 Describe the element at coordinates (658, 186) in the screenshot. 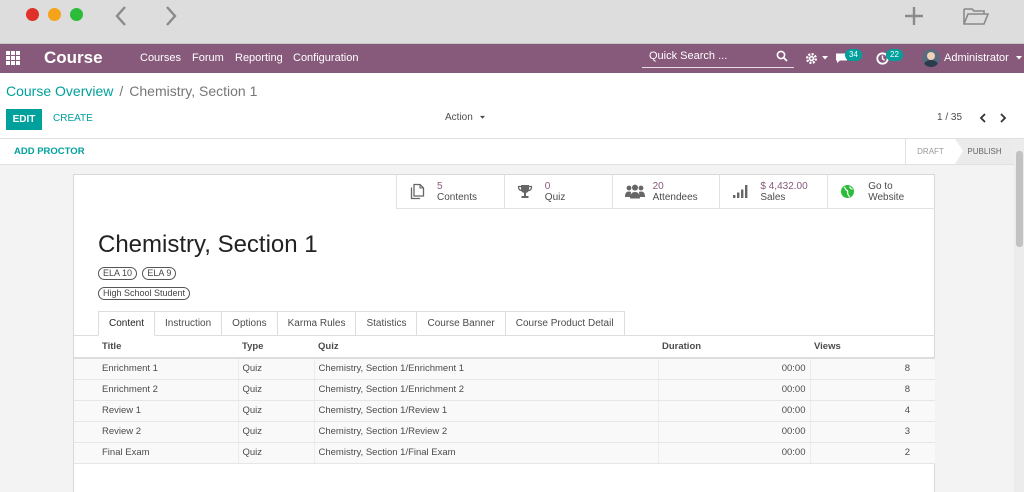

I see `attendees-count: 20` at that location.